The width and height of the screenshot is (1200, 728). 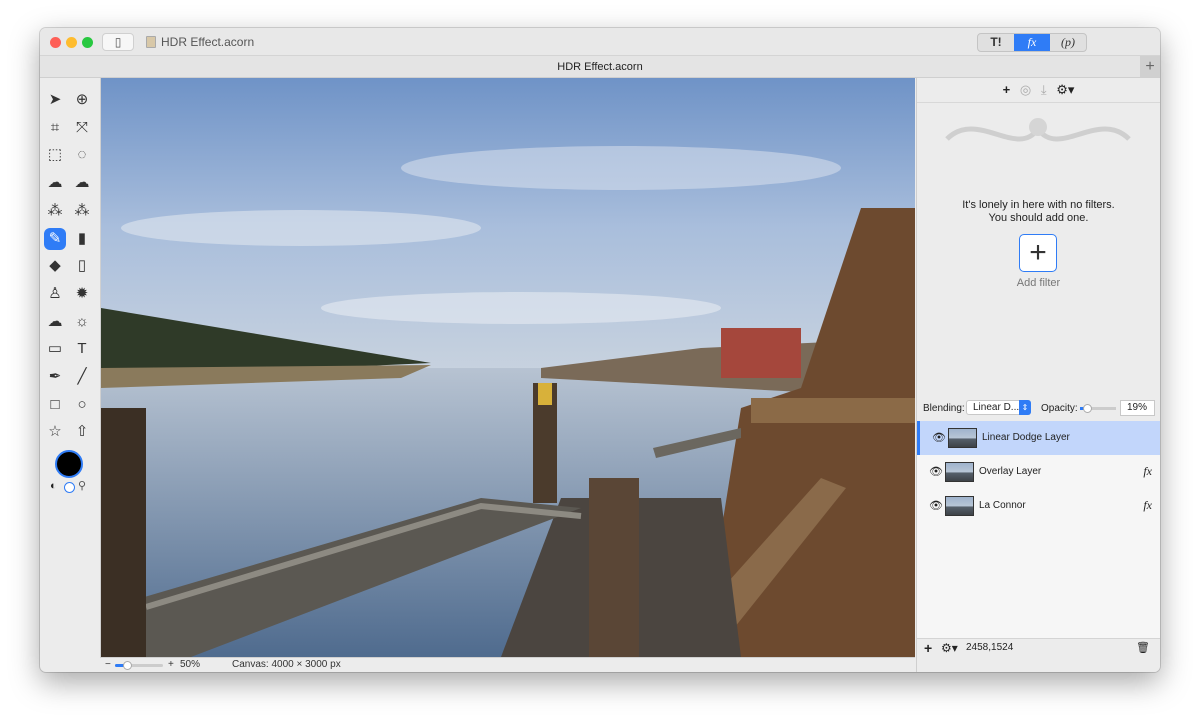 I want to click on pencil-tool: ▮, so click(x=82, y=239).